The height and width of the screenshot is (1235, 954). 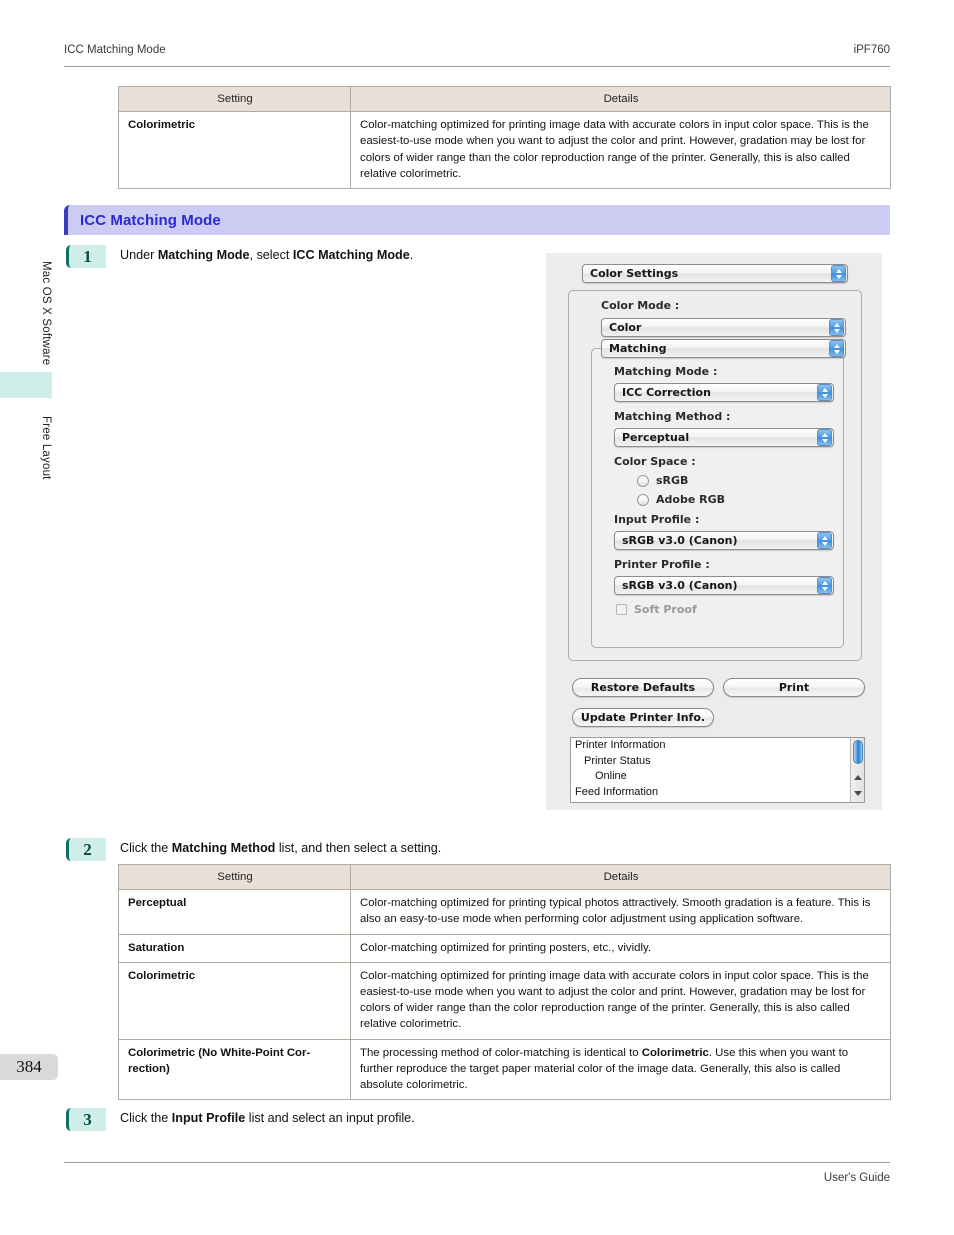 What do you see at coordinates (86, 849) in the screenshot?
I see `step-2-badge: 2` at bounding box center [86, 849].